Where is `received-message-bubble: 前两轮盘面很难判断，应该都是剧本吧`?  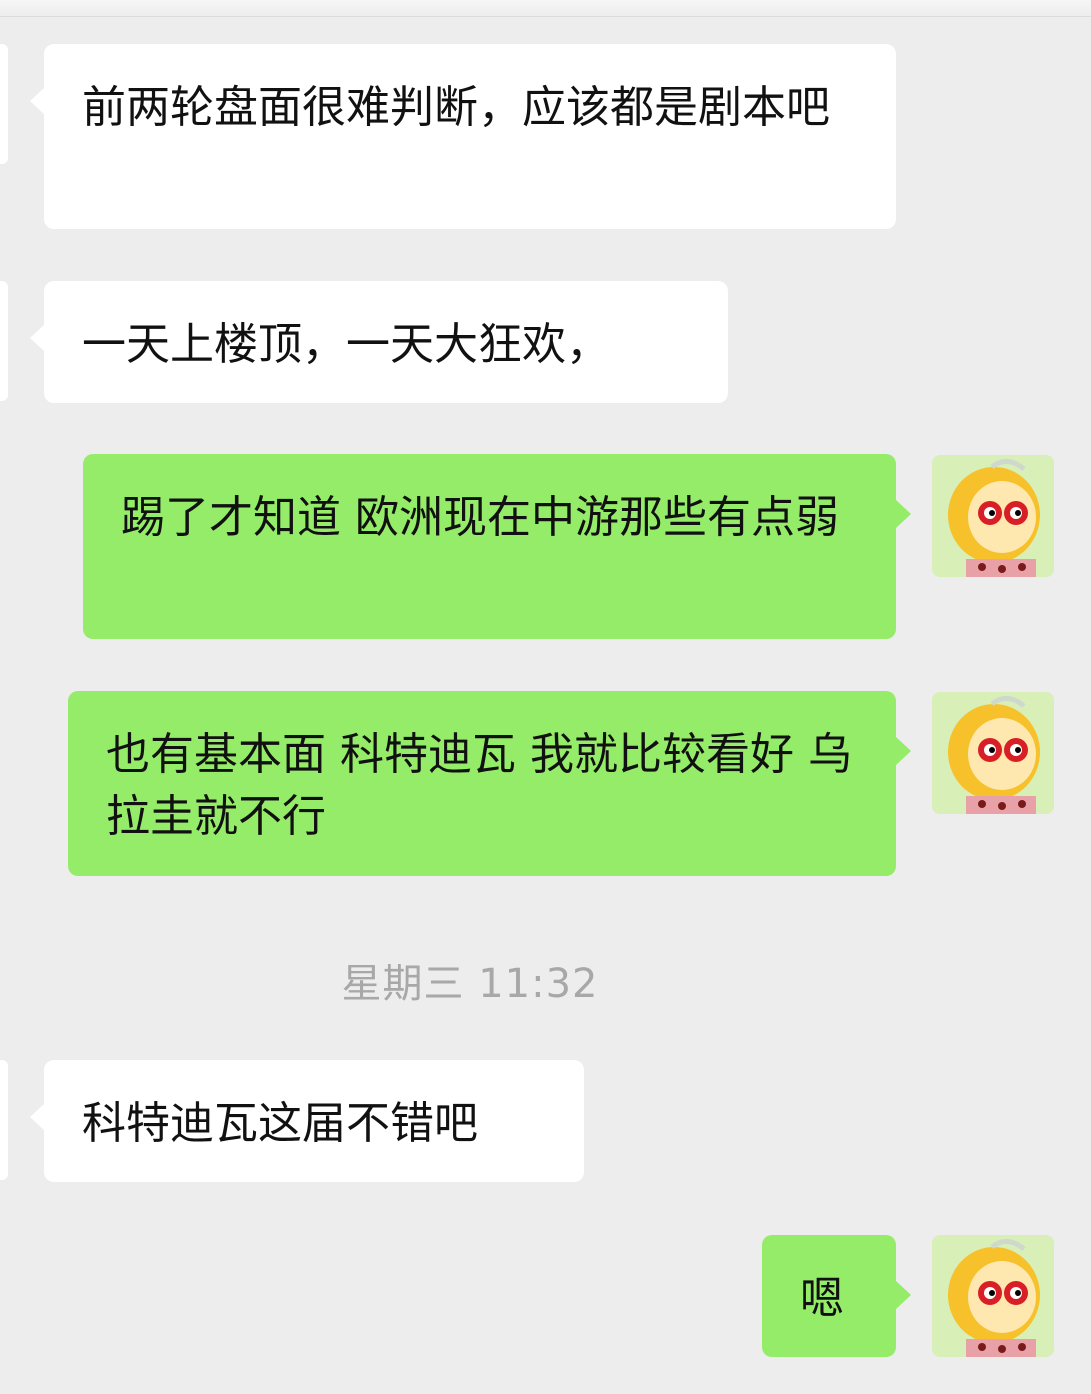 received-message-bubble: 前两轮盘面很难判断，应该都是剧本吧 is located at coordinates (463, 136).